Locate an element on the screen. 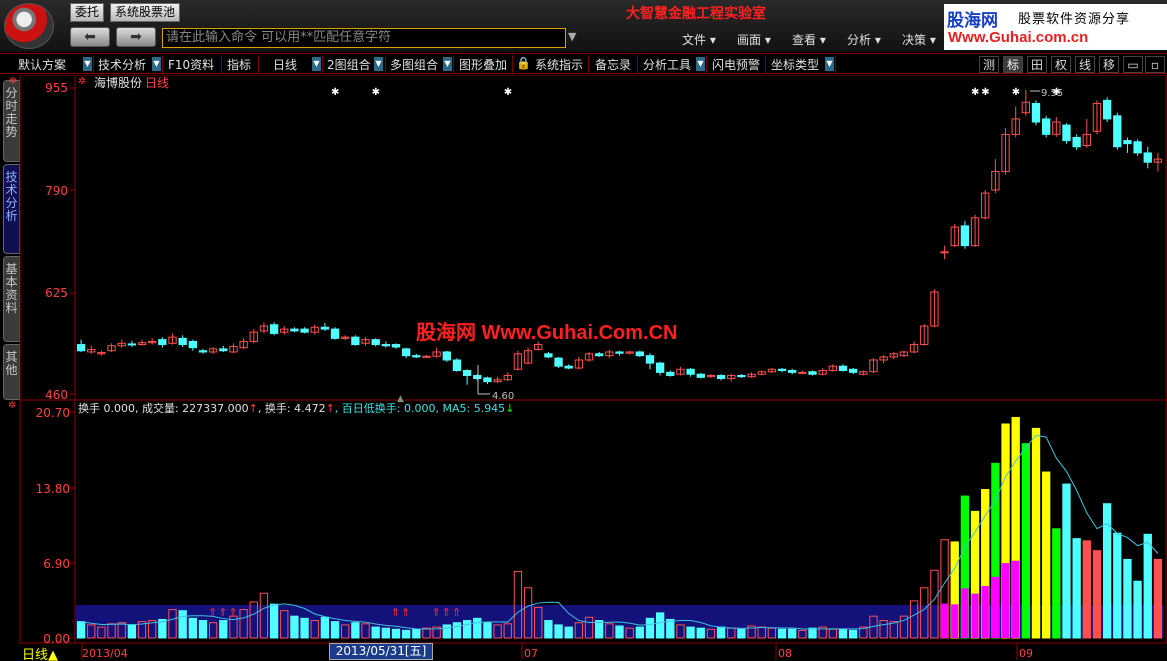  tool-mark: 标 is located at coordinates (1013, 64).